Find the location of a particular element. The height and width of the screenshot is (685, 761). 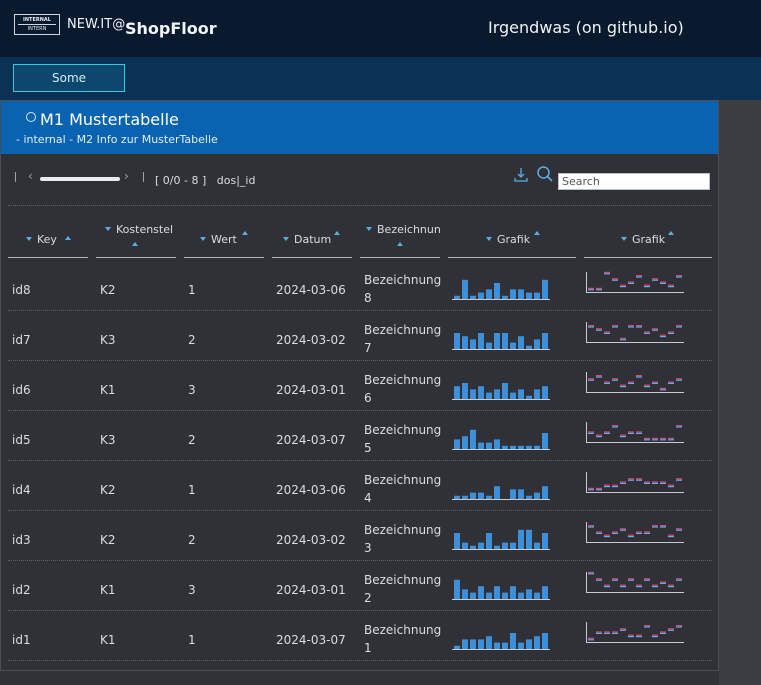

last-page-icon is located at coordinates (143, 177).